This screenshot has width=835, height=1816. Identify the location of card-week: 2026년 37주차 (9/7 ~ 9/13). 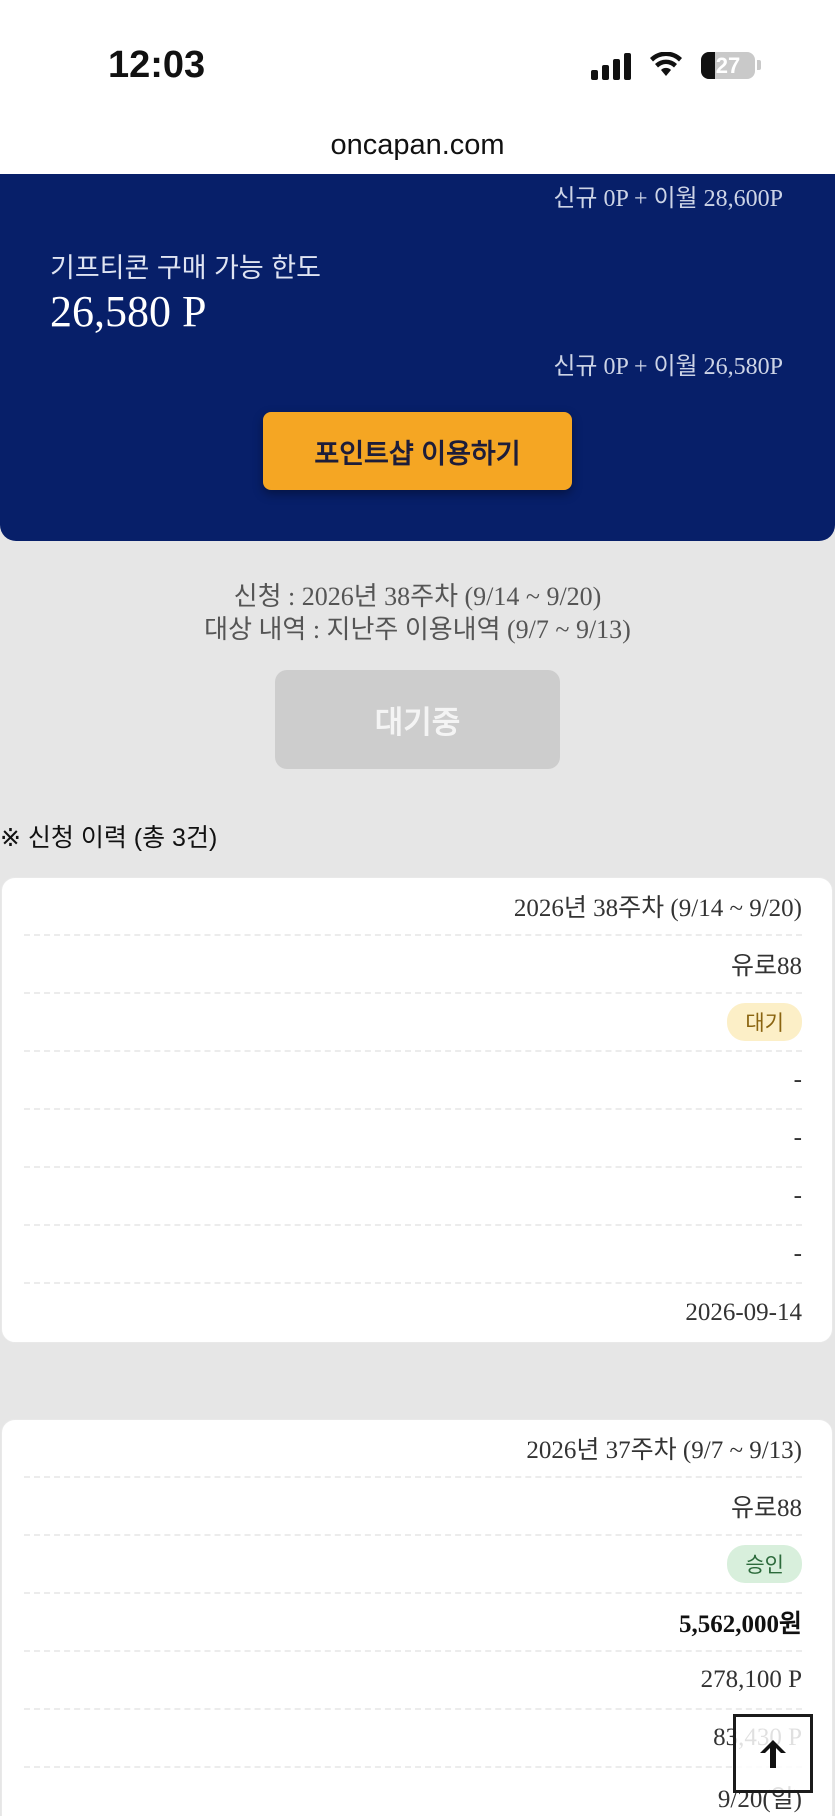
(413, 1449).